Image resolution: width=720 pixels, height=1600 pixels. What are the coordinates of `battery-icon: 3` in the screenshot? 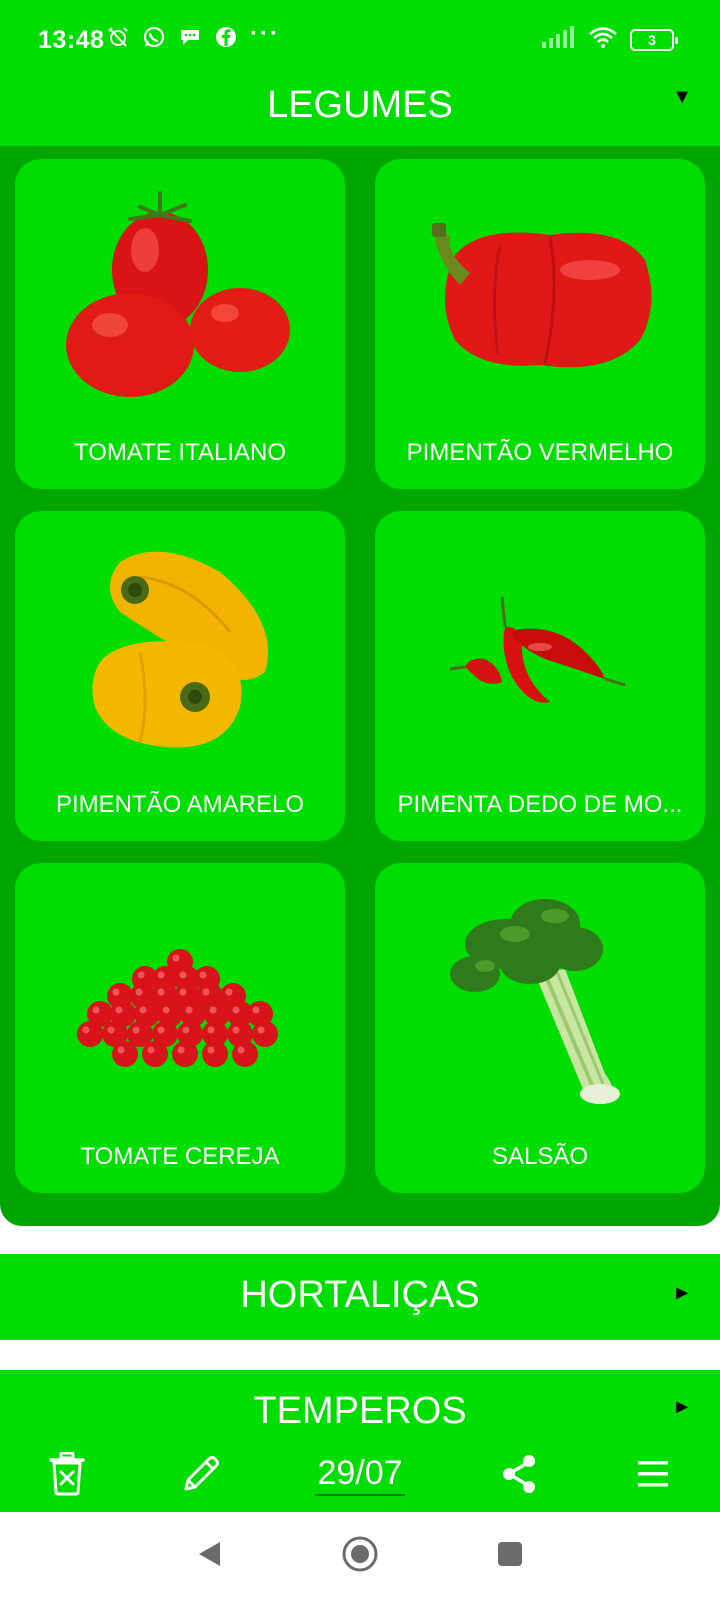 It's located at (654, 39).